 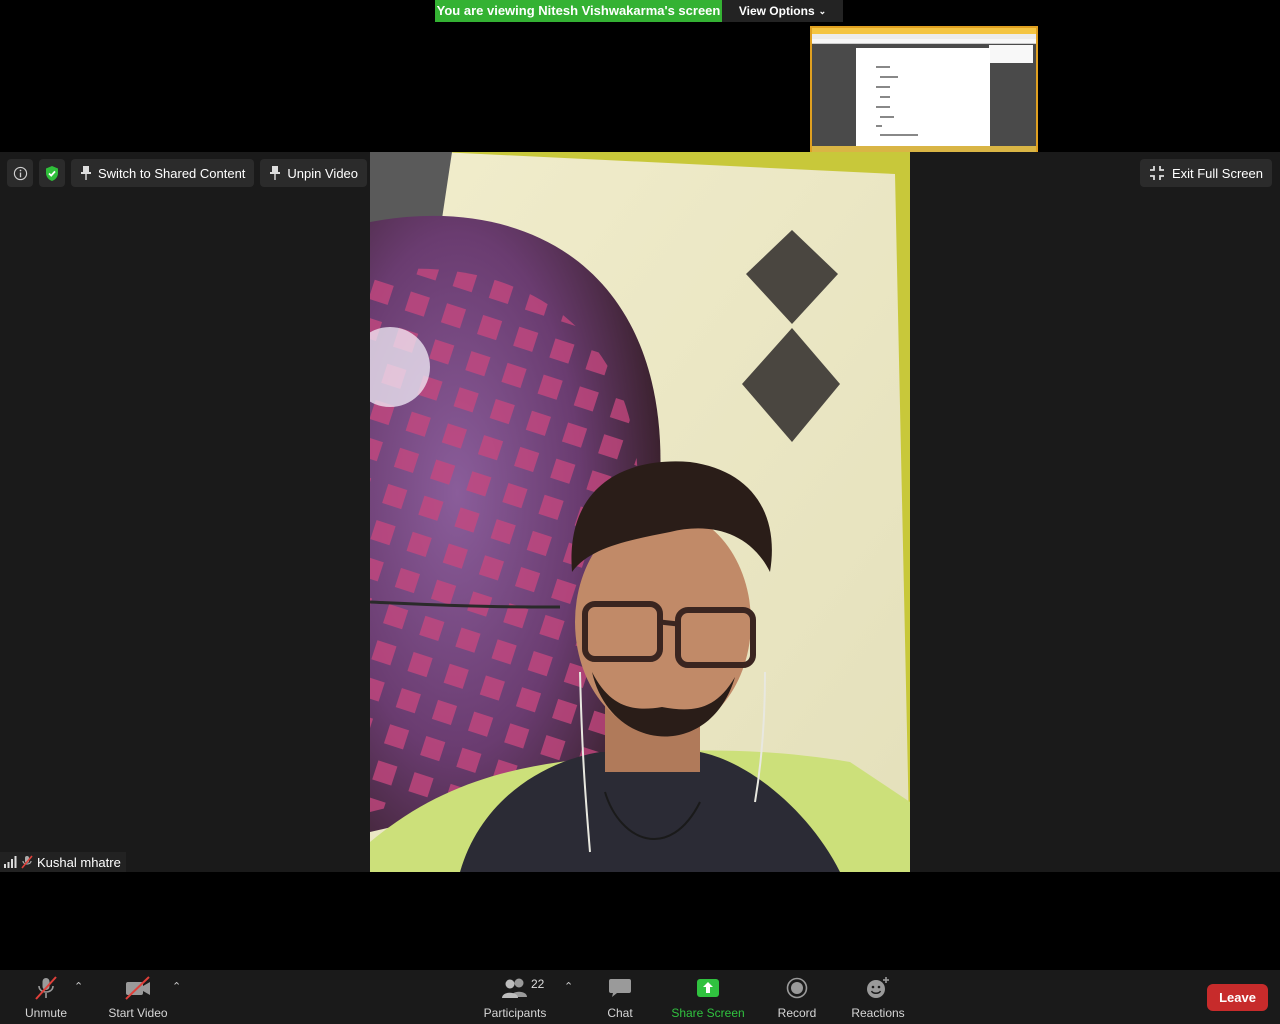 I want to click on unpin-video-button: Unpin Video, so click(x=314, y=173).